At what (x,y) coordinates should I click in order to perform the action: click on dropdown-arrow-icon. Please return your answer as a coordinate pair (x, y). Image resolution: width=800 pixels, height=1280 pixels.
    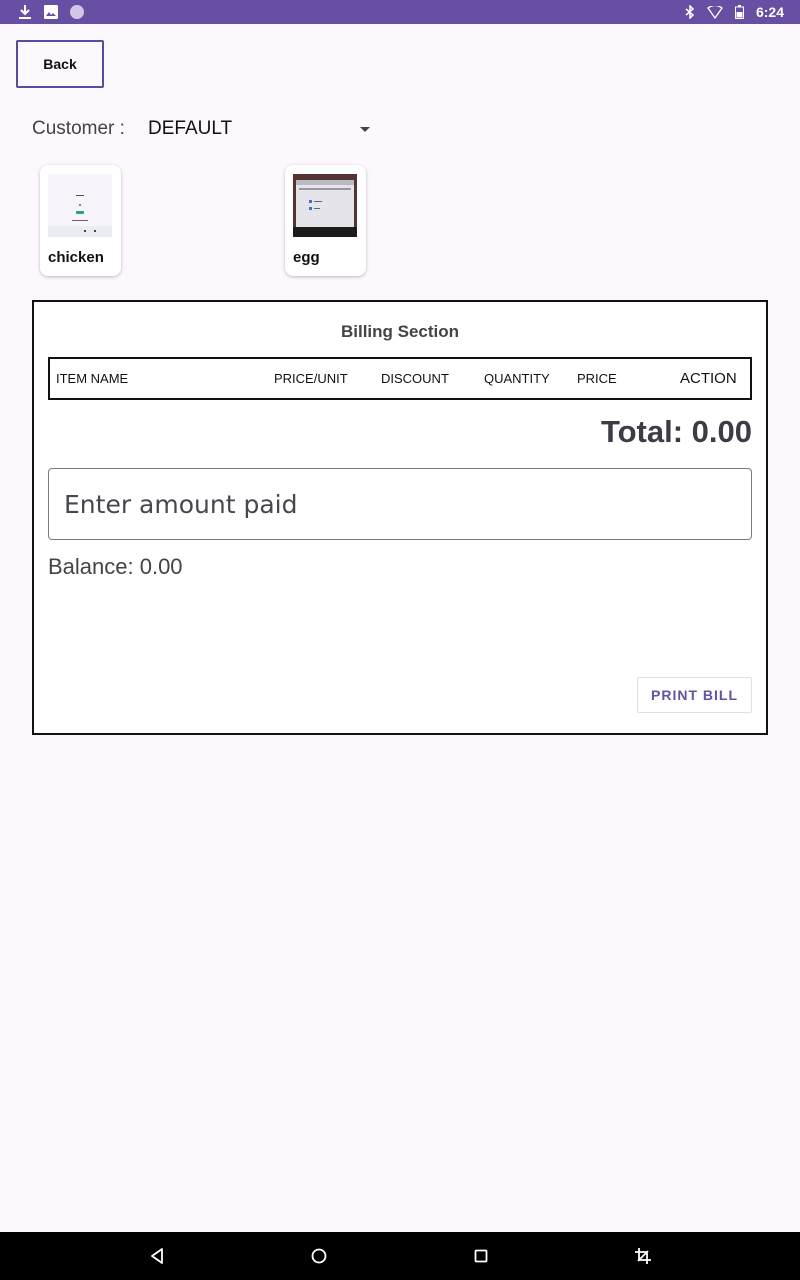
    Looking at the image, I should click on (365, 129).